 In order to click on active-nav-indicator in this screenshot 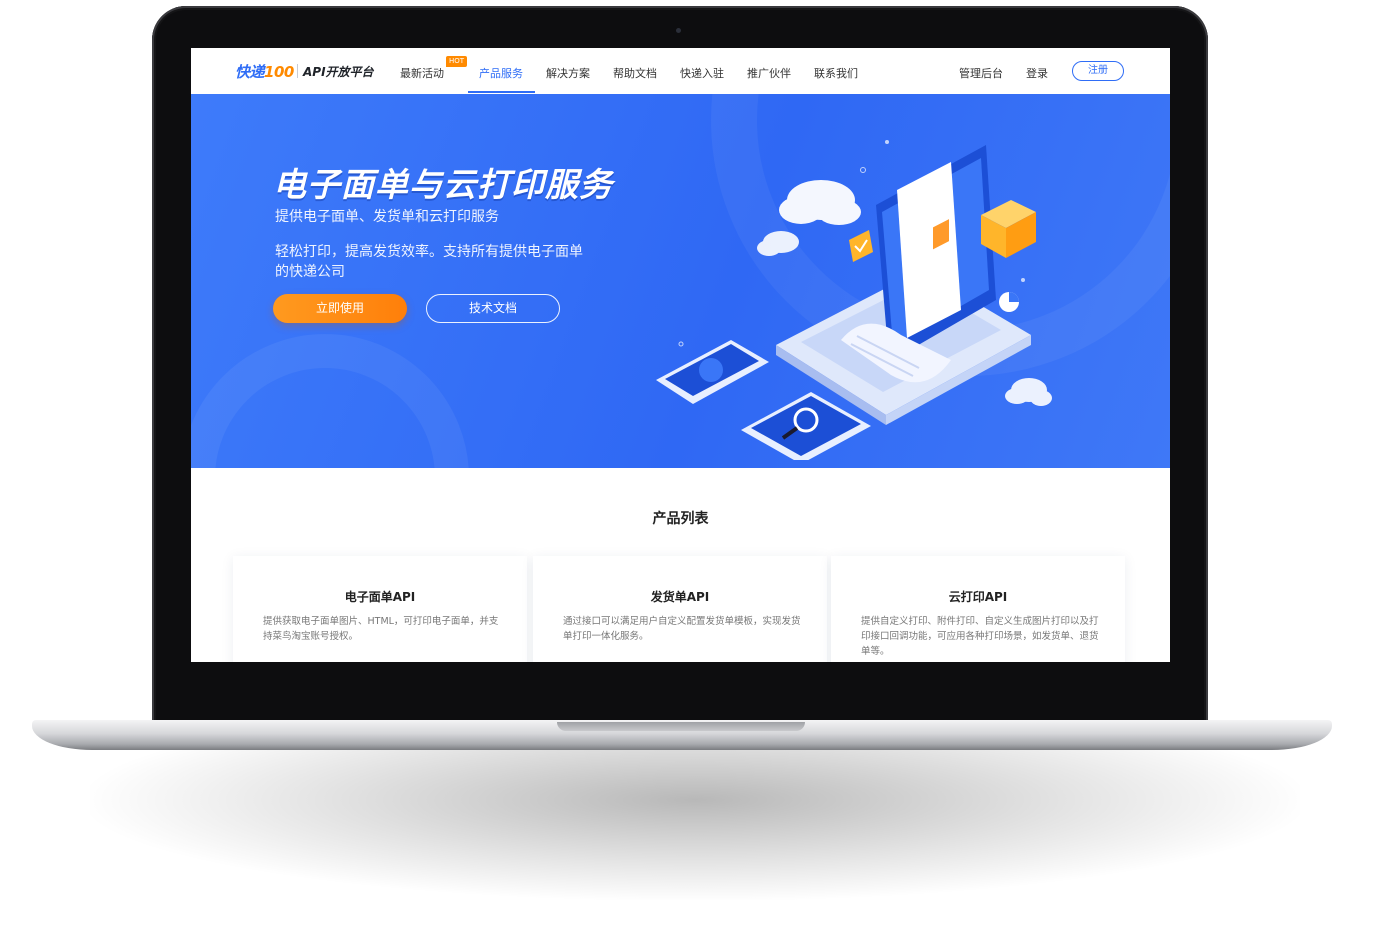, I will do `click(501, 92)`.